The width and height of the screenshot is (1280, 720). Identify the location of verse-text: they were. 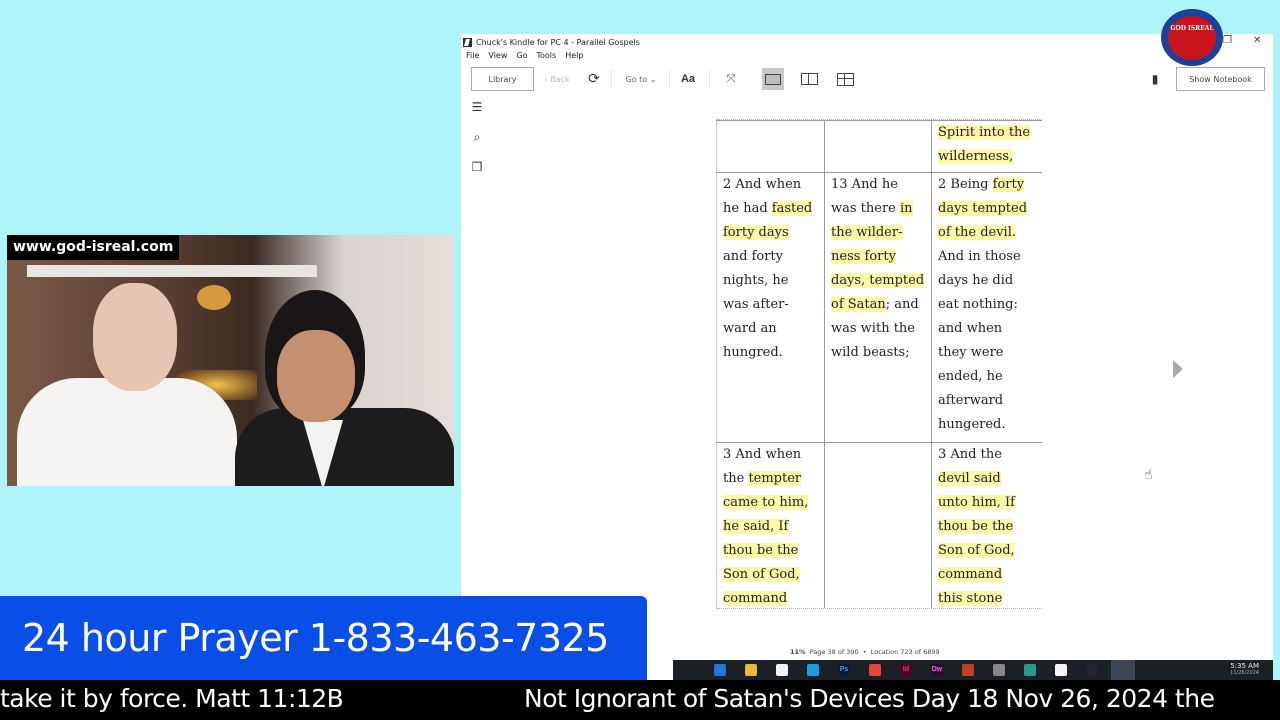
(971, 352).